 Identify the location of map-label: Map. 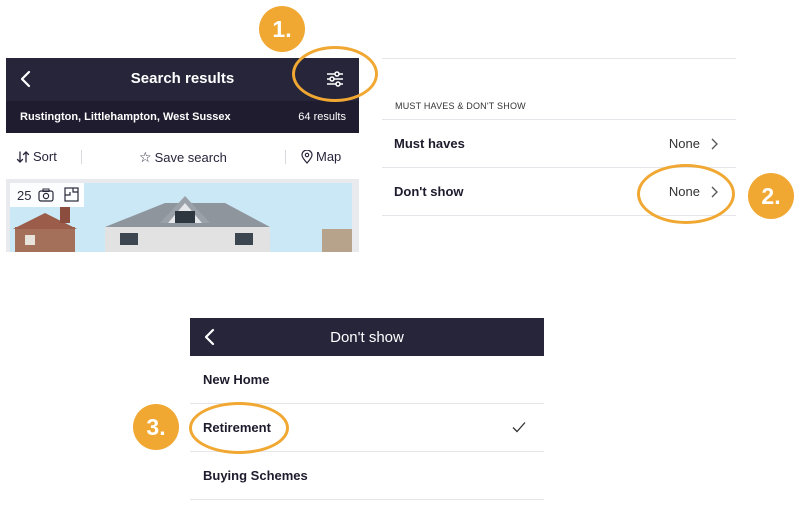
(329, 156).